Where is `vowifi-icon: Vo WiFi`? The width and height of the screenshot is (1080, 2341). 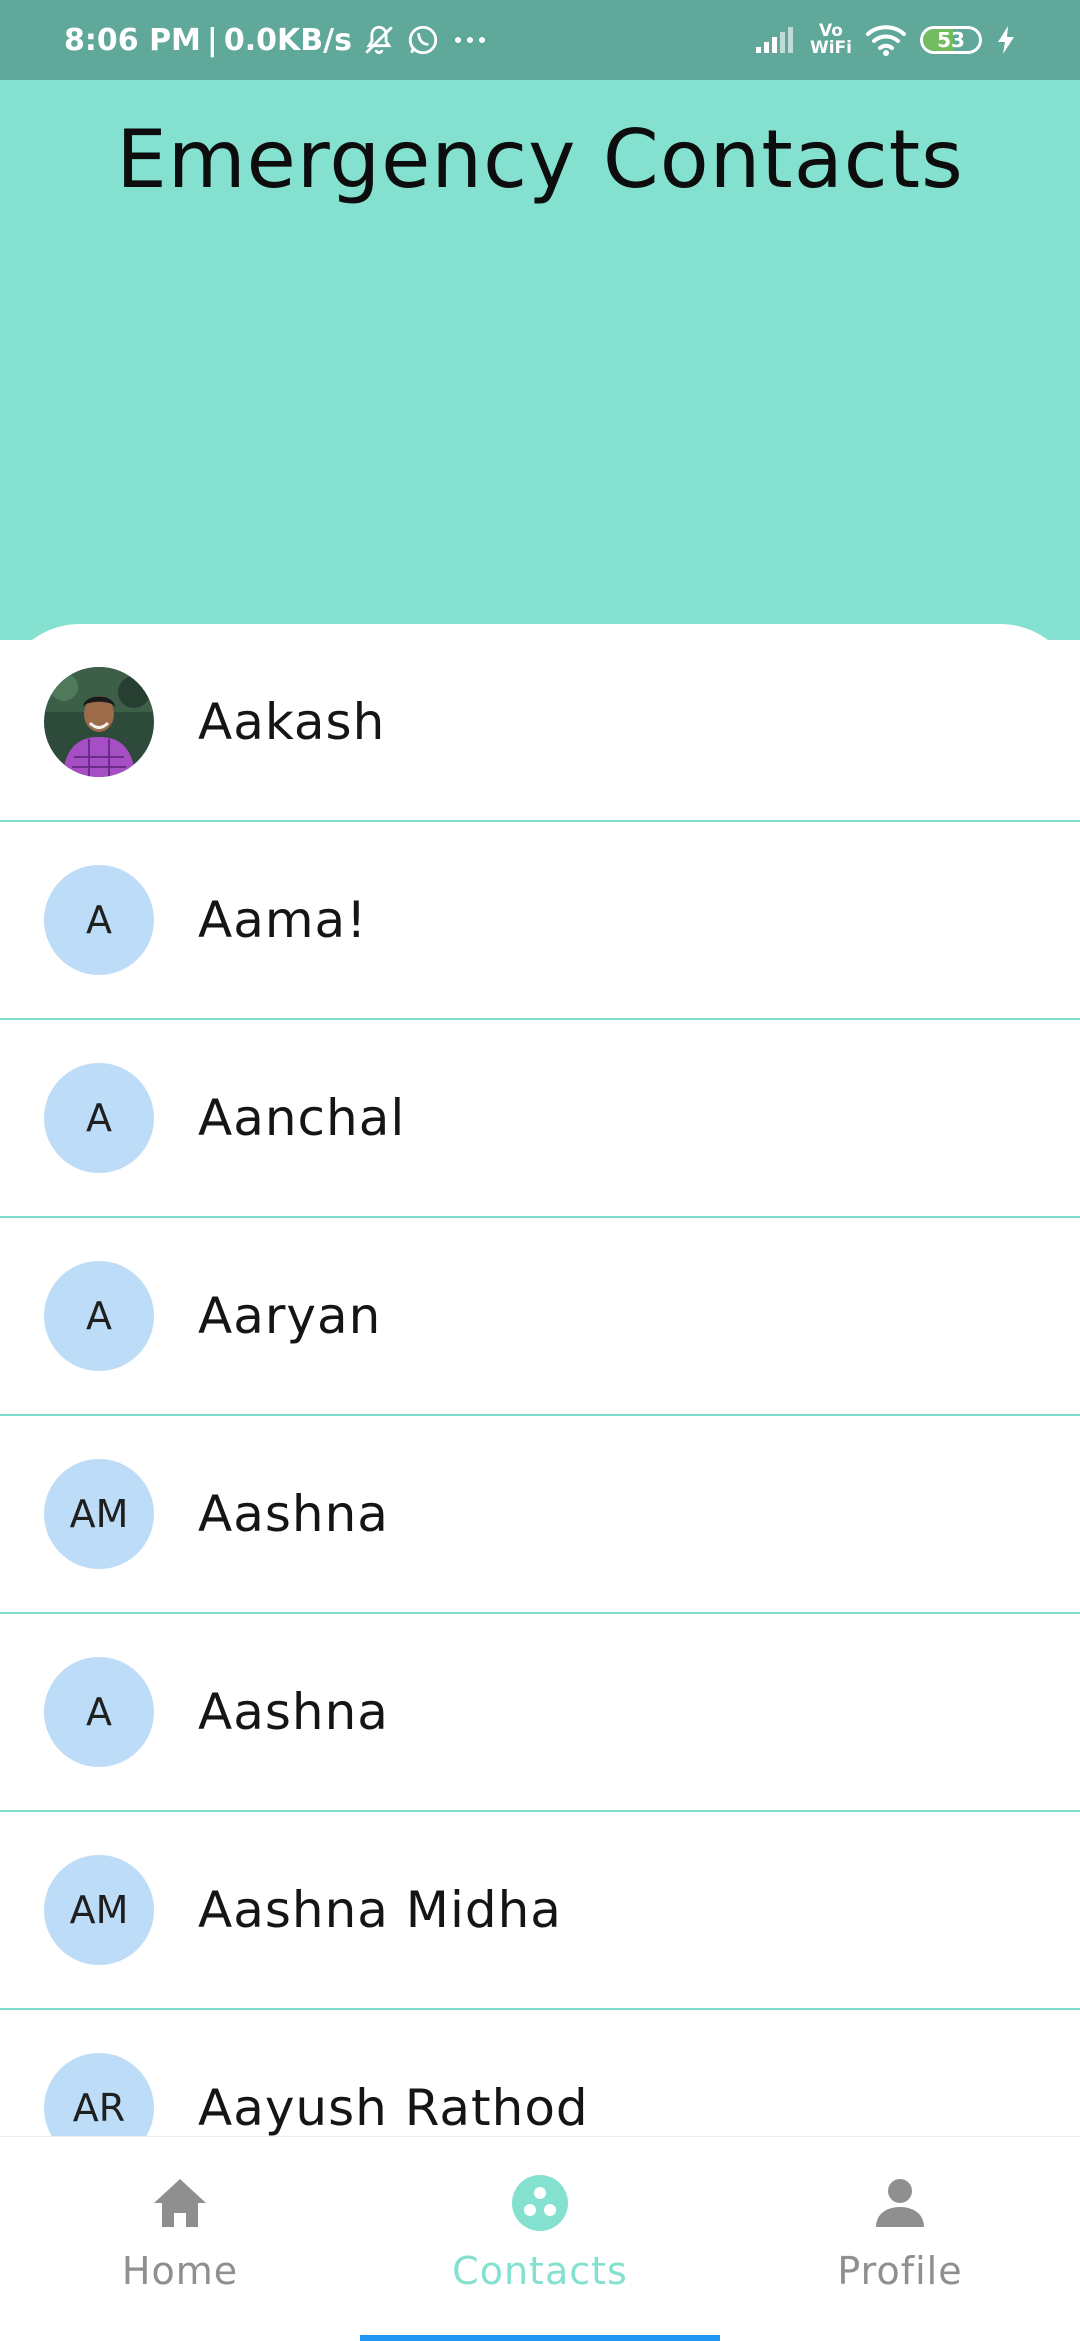 vowifi-icon: Vo WiFi is located at coordinates (831, 40).